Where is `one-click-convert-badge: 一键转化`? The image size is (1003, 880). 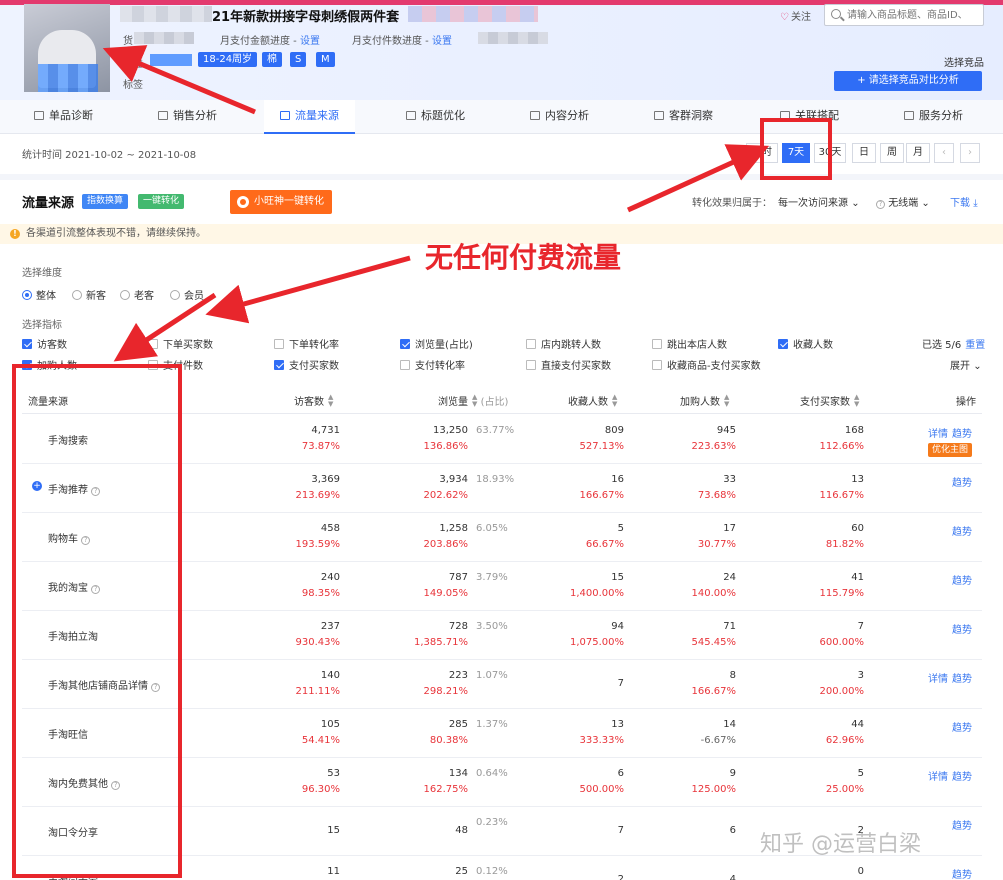
one-click-convert-badge: 一键转化 is located at coordinates (161, 201).